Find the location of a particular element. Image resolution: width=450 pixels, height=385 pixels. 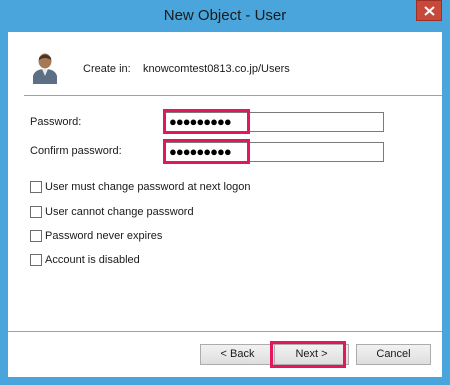

header-separator is located at coordinates (233, 96).